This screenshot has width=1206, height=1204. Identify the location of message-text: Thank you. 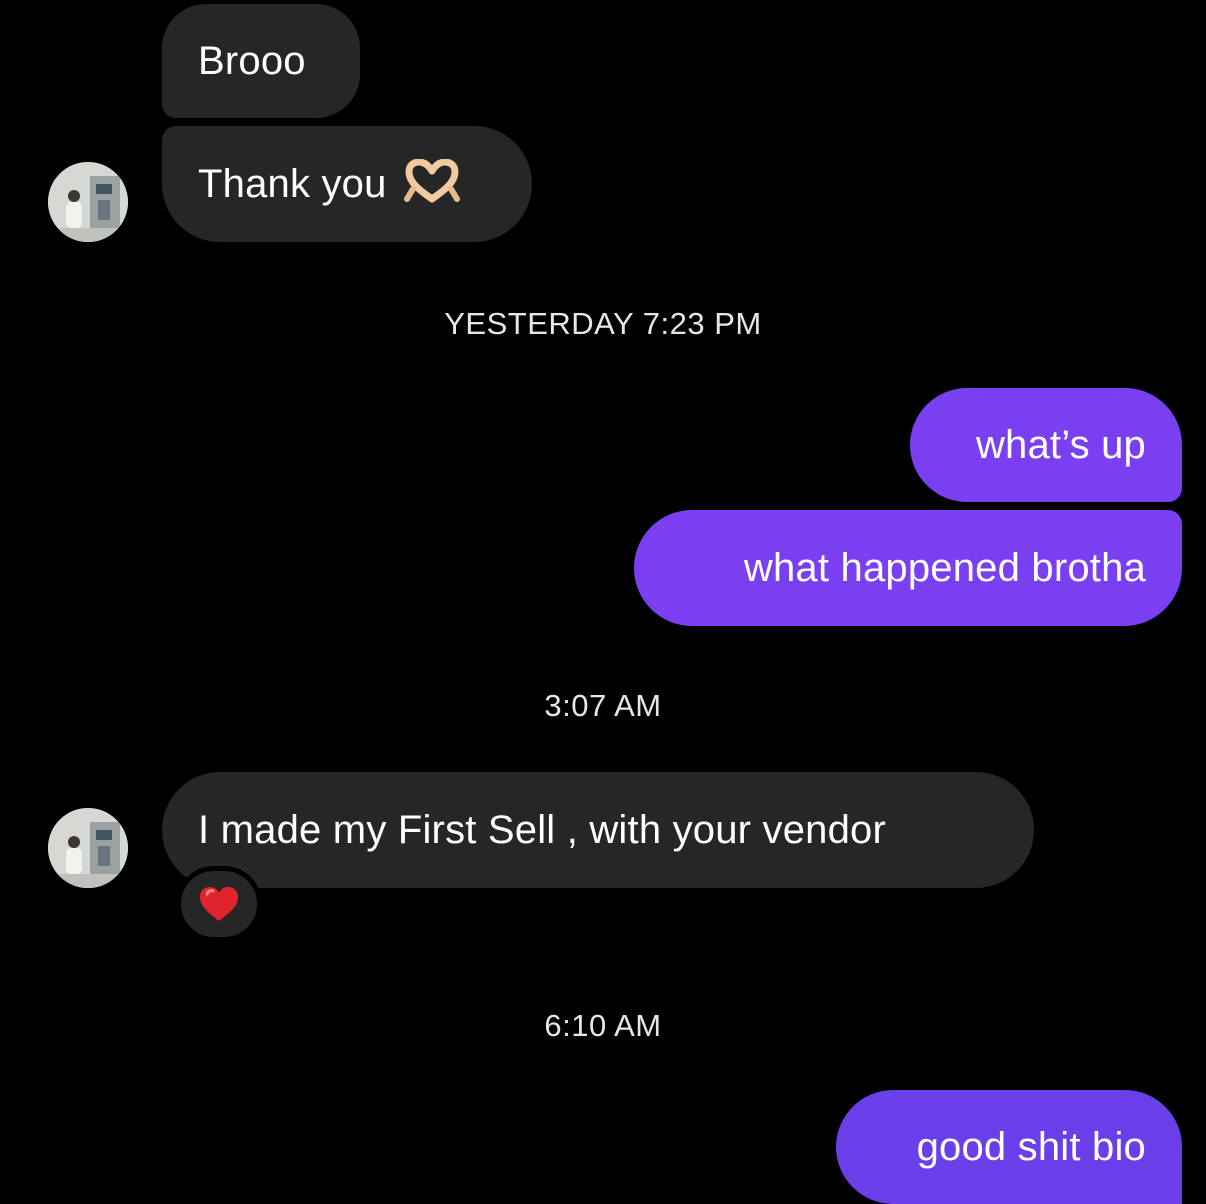
(292, 184).